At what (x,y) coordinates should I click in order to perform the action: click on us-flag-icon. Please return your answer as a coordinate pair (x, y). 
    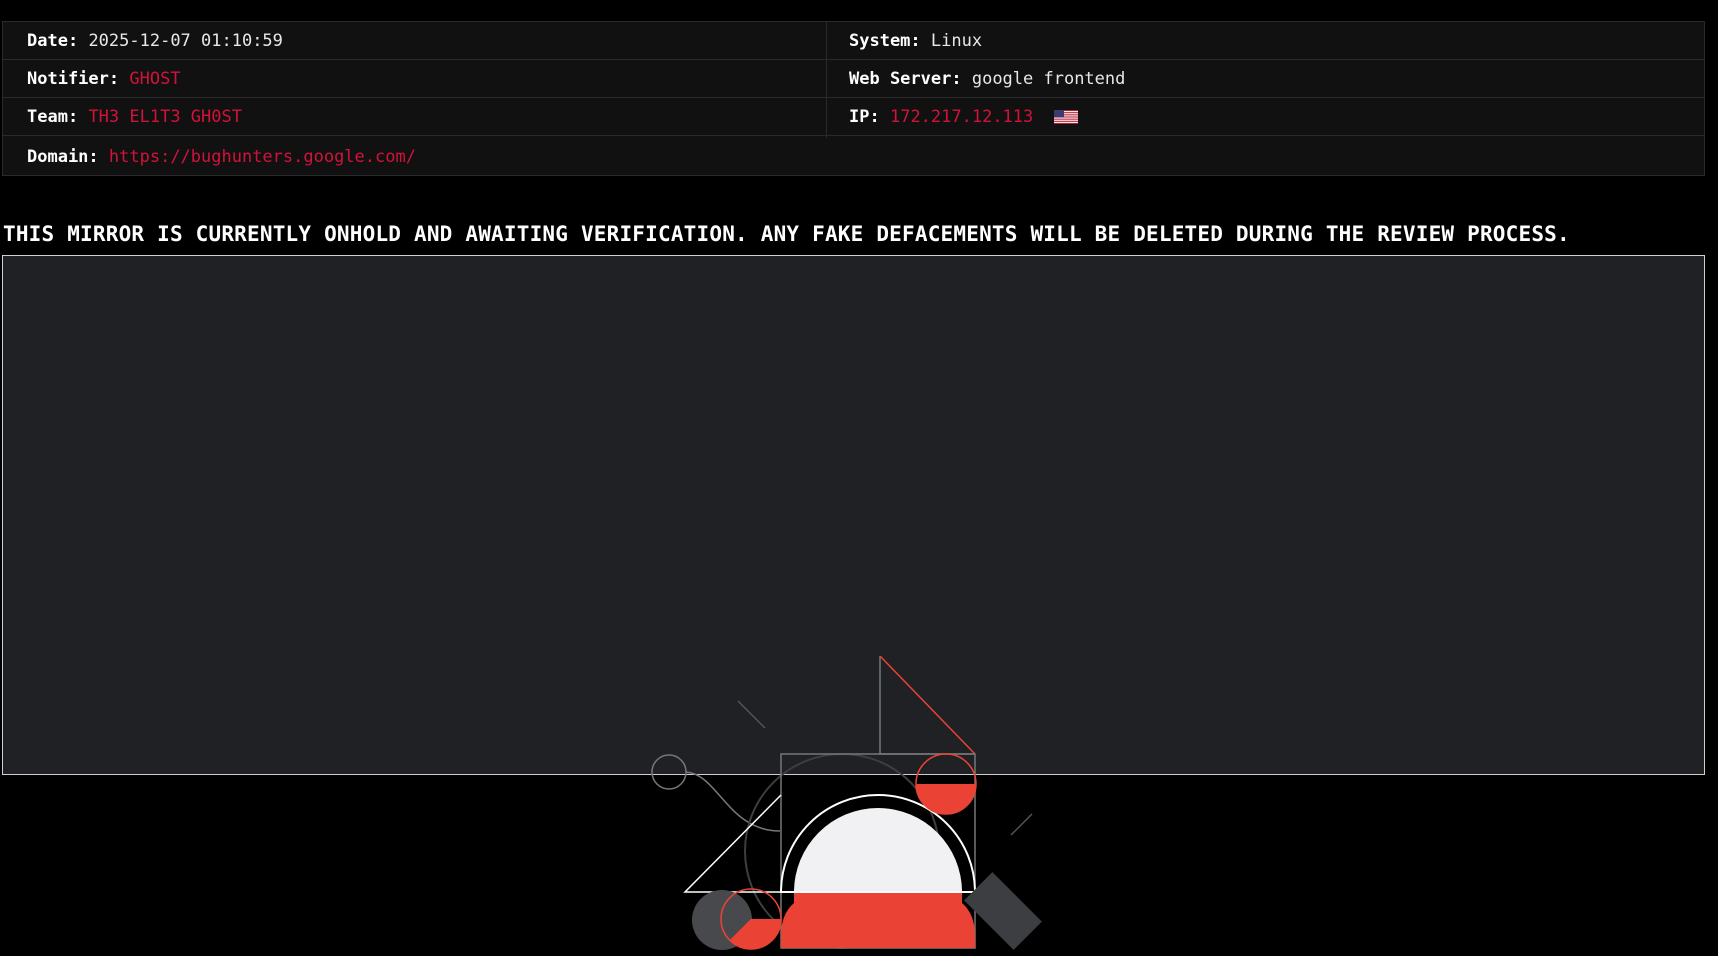
    Looking at the image, I should click on (1065, 117).